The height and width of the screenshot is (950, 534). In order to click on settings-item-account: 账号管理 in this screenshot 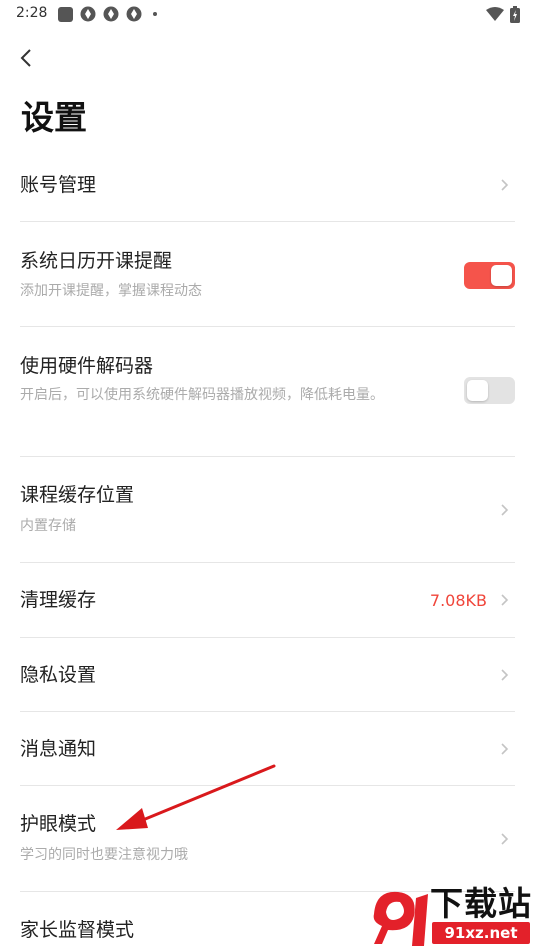, I will do `click(267, 185)`.